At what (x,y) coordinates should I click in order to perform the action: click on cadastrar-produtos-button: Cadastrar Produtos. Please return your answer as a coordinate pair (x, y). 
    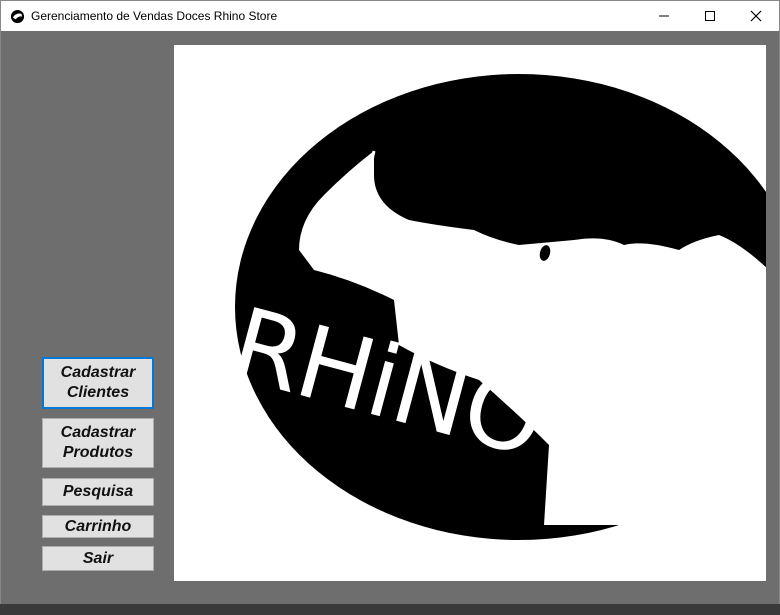
    Looking at the image, I should click on (98, 443).